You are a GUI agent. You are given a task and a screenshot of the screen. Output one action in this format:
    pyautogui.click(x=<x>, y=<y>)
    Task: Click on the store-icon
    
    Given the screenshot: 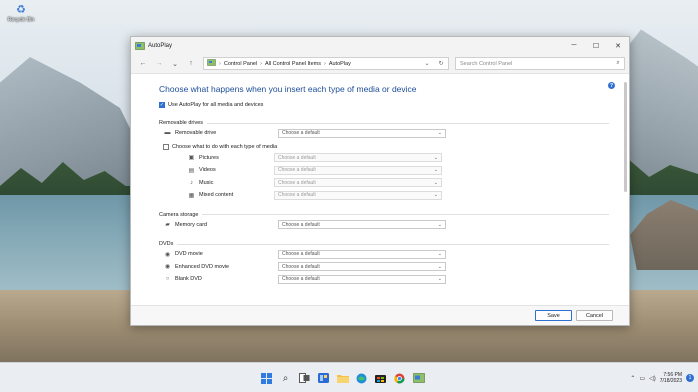 What is the action you would take?
    pyautogui.click(x=380, y=378)
    